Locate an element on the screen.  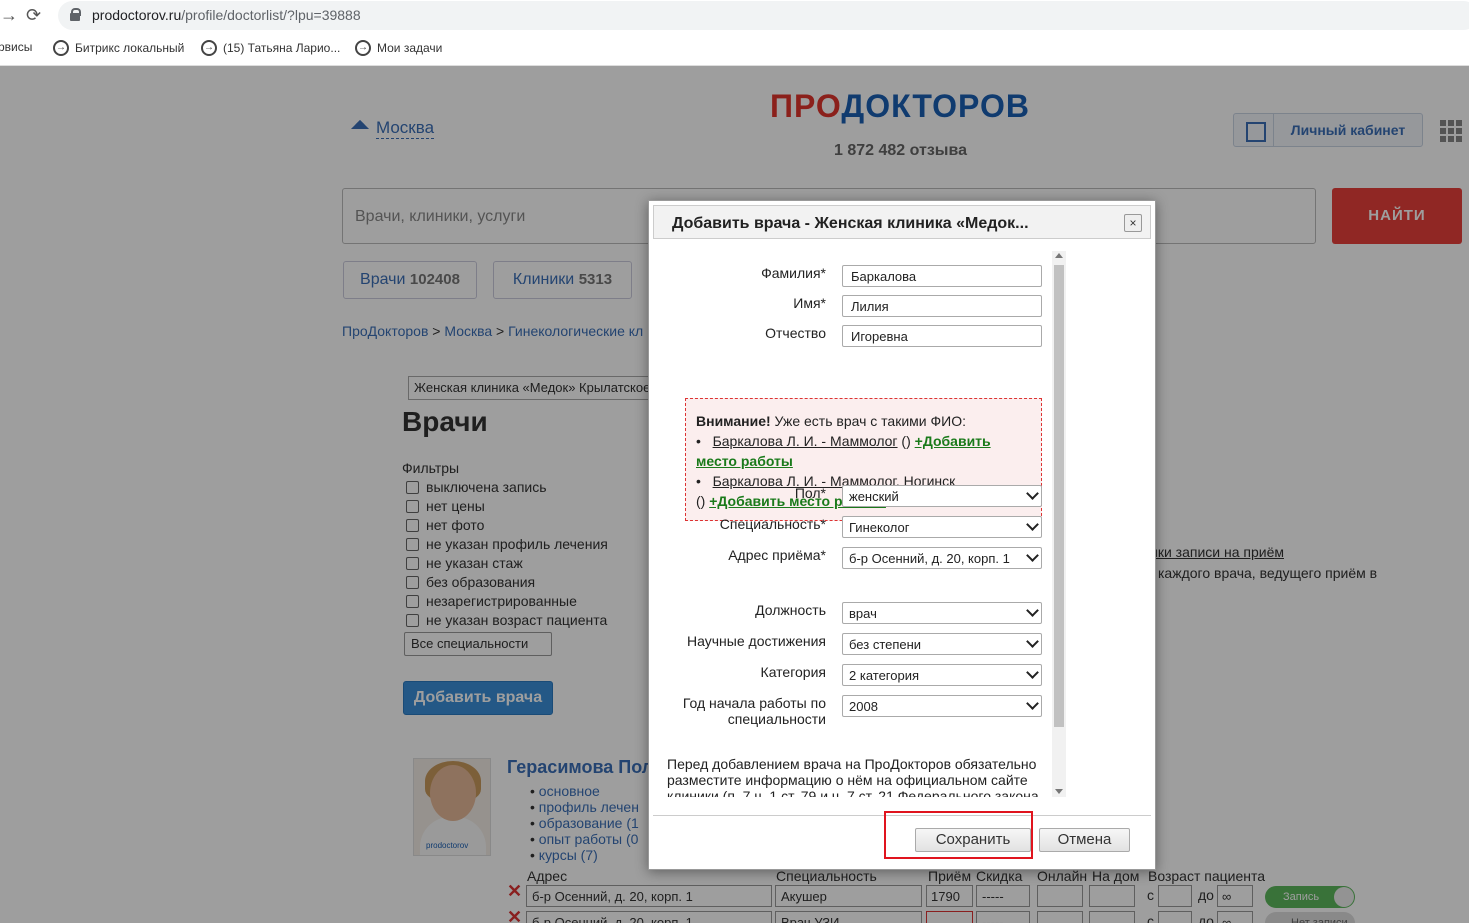
position-label: Должность is located at coordinates (790, 610).